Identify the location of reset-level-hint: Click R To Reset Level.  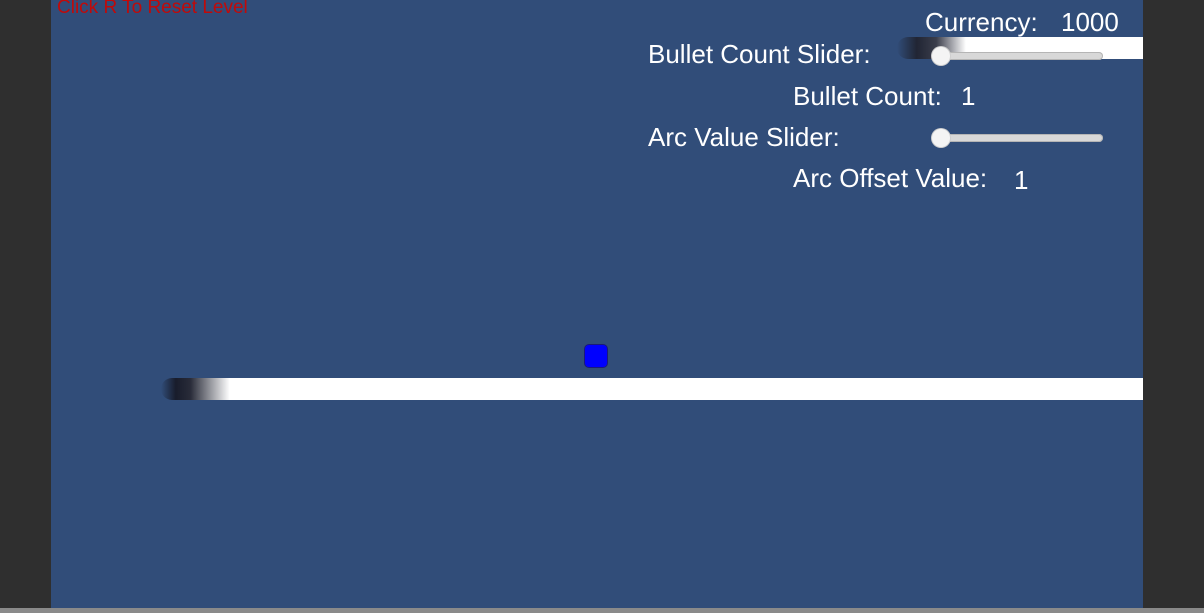
(152, 9).